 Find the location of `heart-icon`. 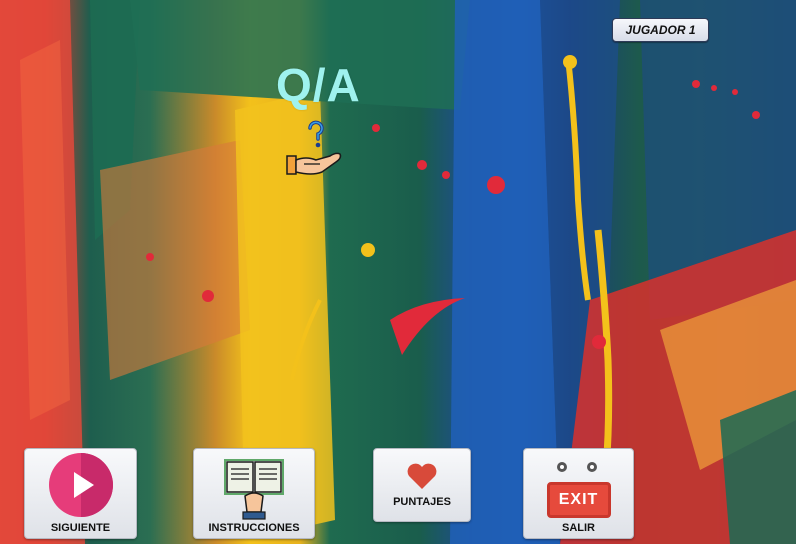

heart-icon is located at coordinates (422, 476).